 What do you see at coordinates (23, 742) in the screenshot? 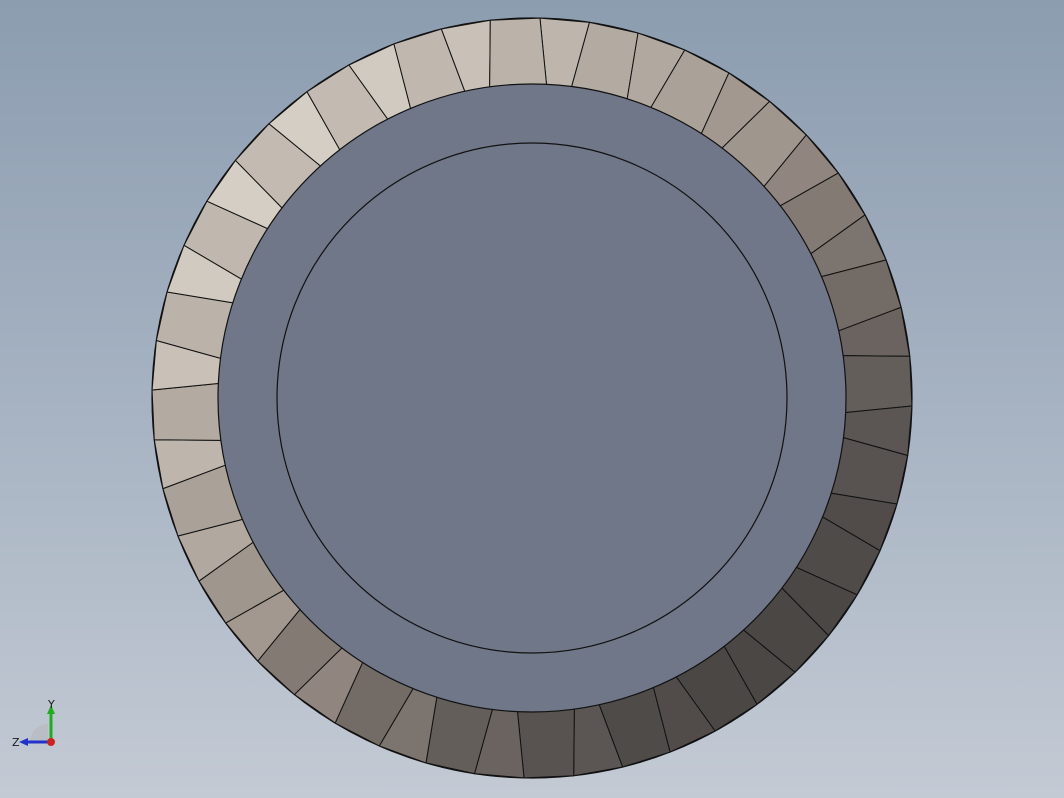
I see `z-axis-arrow-icon` at bounding box center [23, 742].